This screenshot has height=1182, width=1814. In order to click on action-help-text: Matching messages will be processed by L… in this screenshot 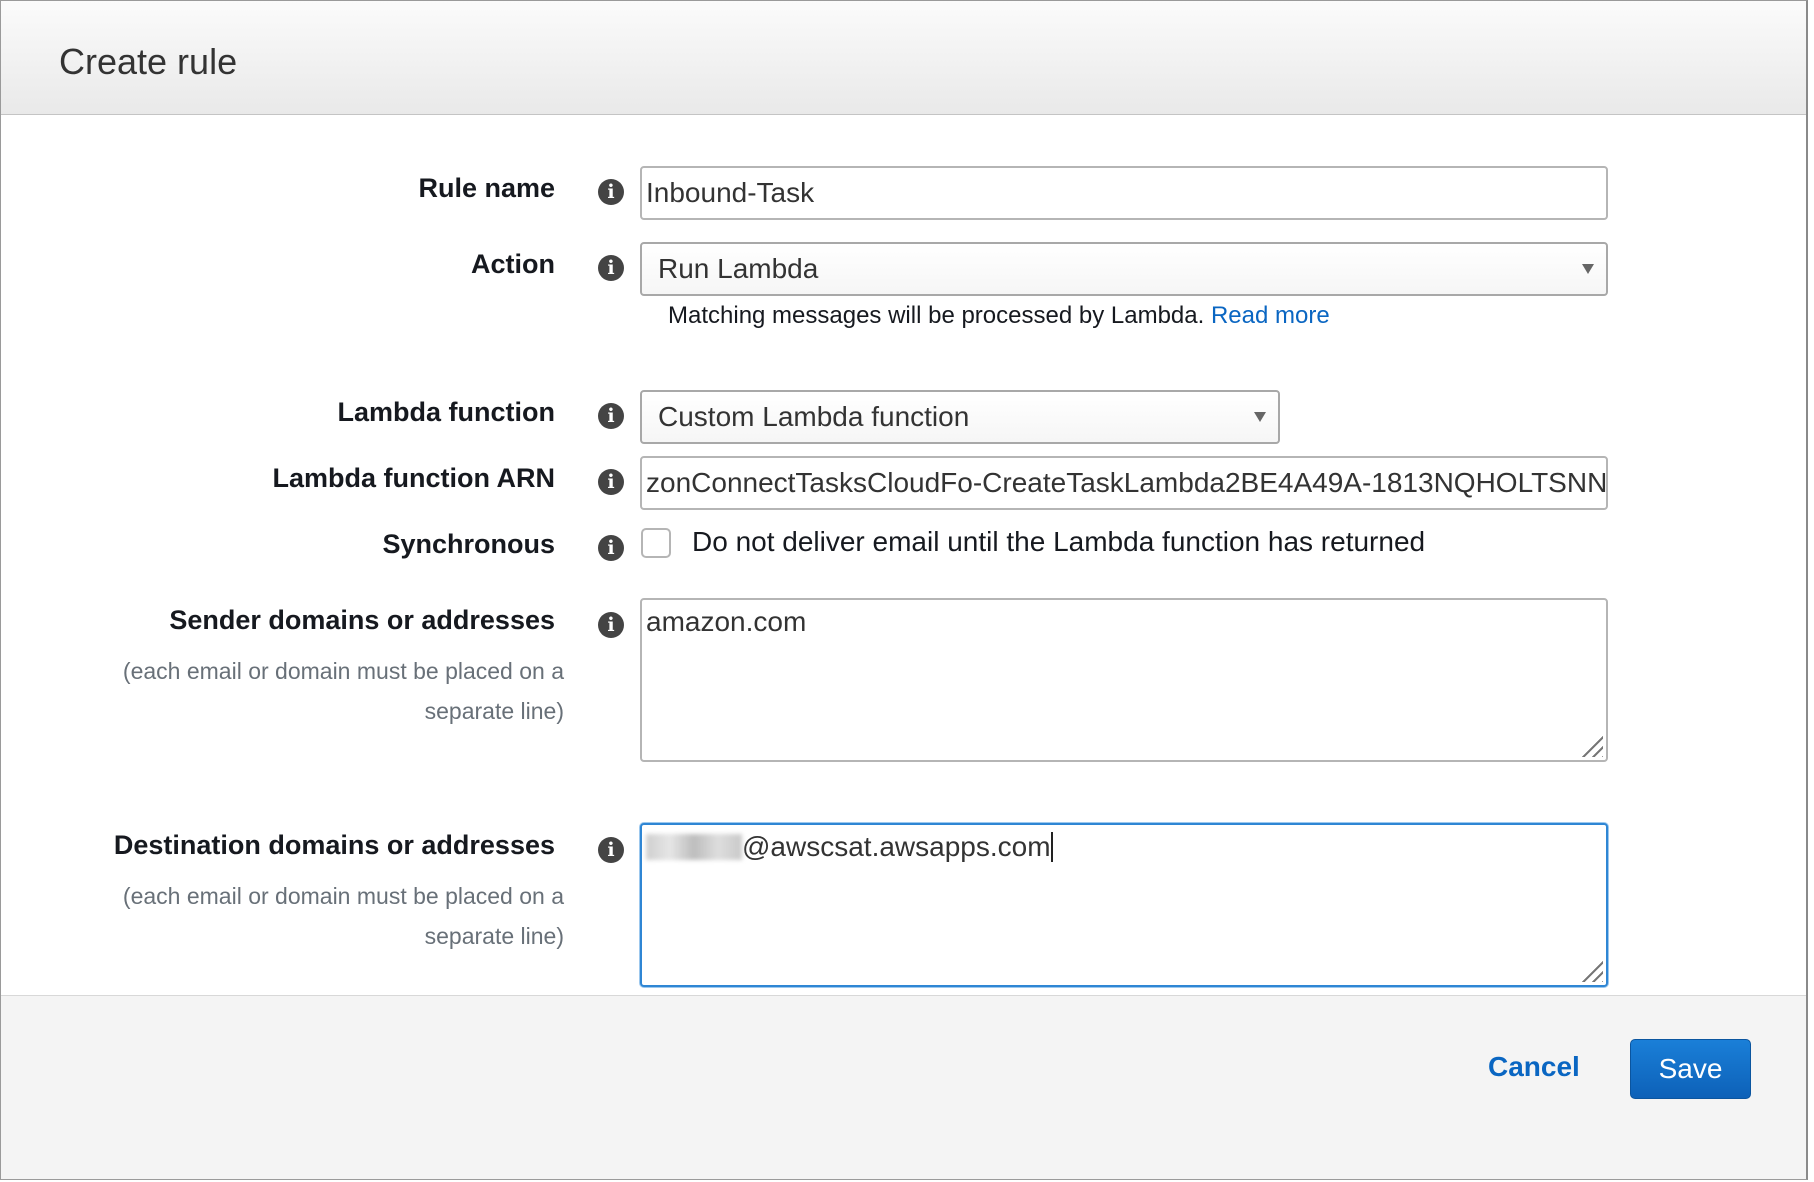, I will do `click(936, 315)`.